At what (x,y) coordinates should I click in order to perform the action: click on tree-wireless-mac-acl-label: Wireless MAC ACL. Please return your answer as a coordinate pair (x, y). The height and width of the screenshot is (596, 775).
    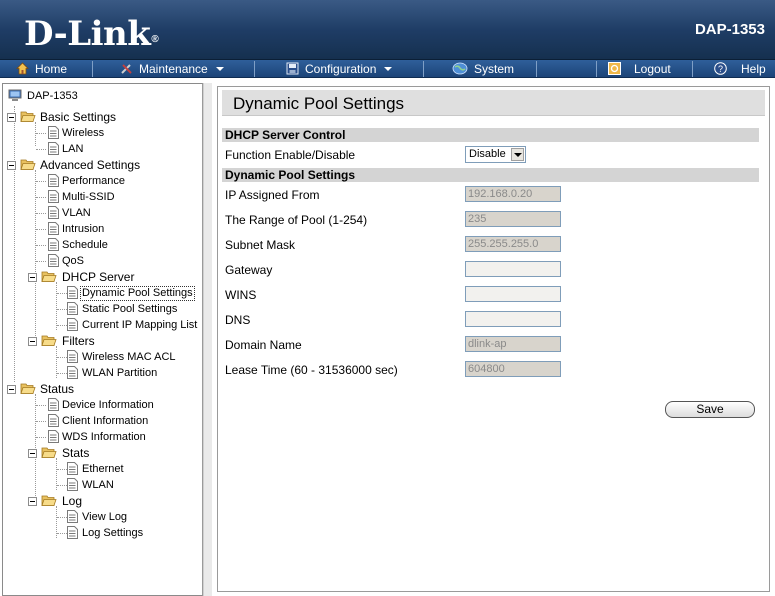
    Looking at the image, I should click on (129, 357).